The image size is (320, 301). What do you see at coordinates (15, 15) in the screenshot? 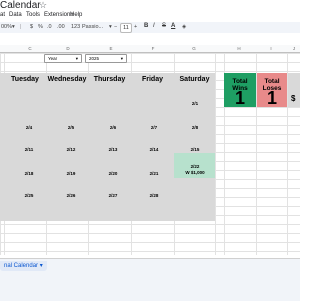
I see `menu-data: Data` at bounding box center [15, 15].